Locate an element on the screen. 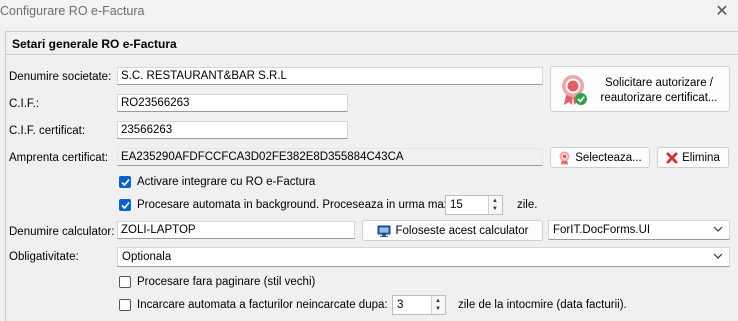  computer-icon is located at coordinates (384, 231).